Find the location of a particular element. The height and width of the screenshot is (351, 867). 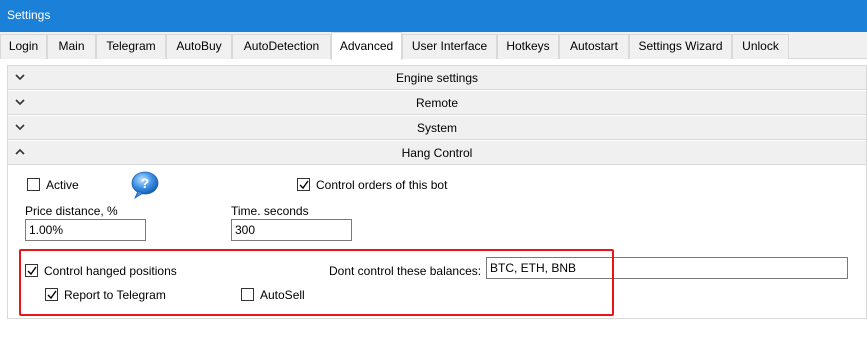

tab-advanced: Advanced is located at coordinates (366, 46).